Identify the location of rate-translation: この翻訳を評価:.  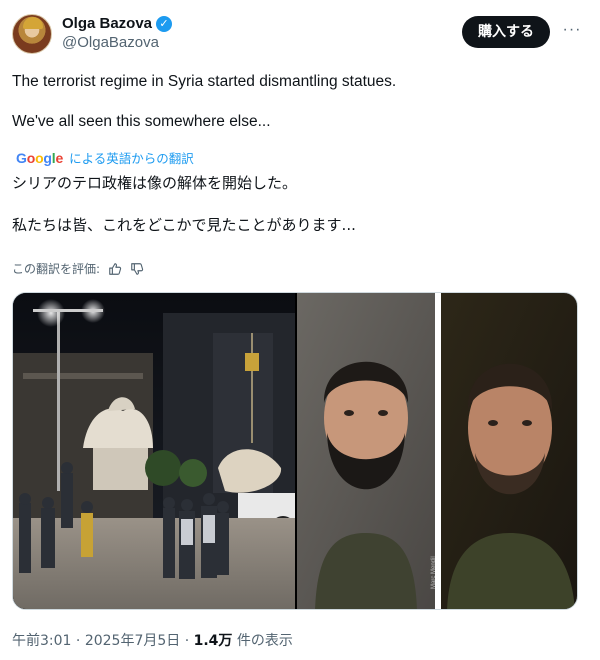
(78, 268).